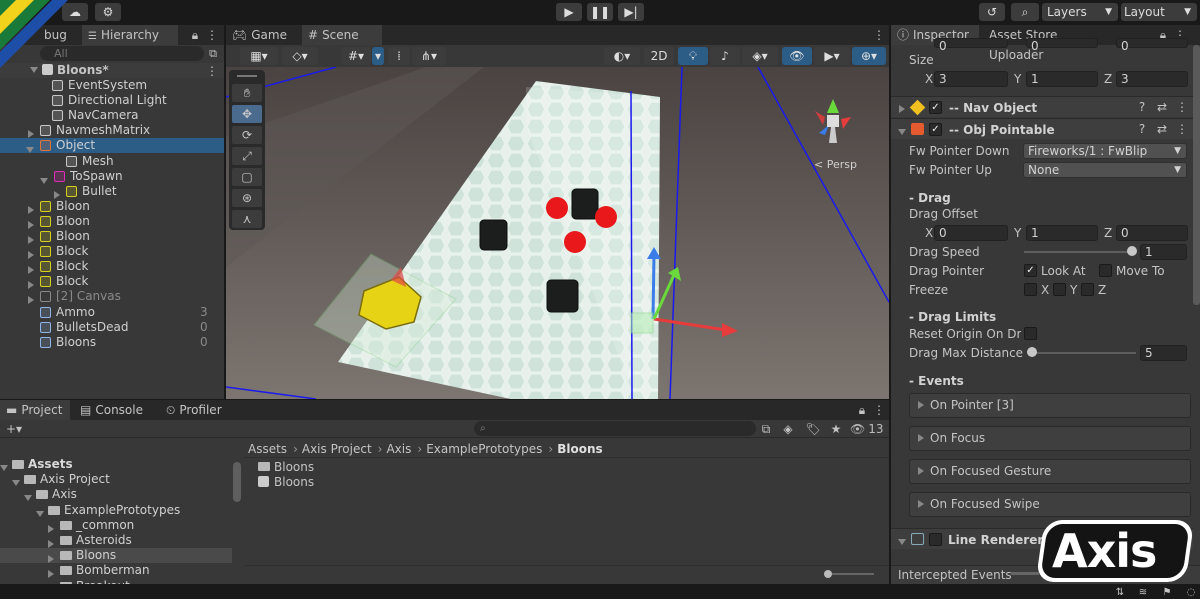  I want to click on breadcrumb-item: Axis, so click(398, 449).